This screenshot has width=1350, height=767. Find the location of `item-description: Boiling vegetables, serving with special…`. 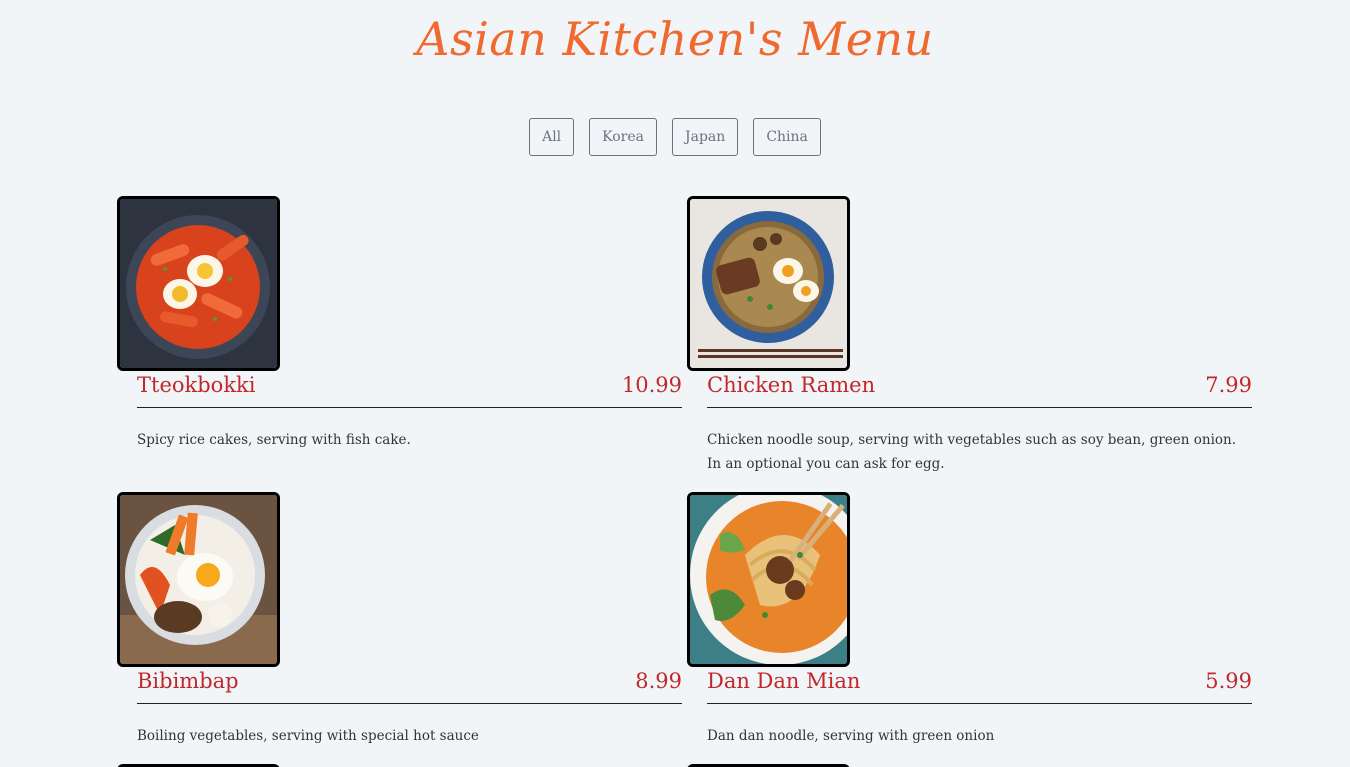

item-description: Boiling vegetables, serving with special… is located at coordinates (308, 736).